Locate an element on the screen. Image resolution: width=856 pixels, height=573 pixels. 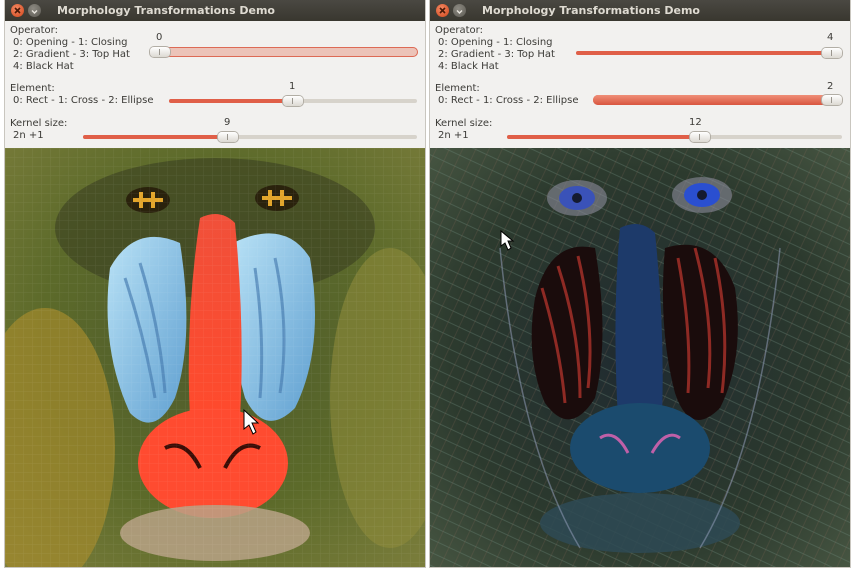
operator-slider-fill is located at coordinates (709, 53).